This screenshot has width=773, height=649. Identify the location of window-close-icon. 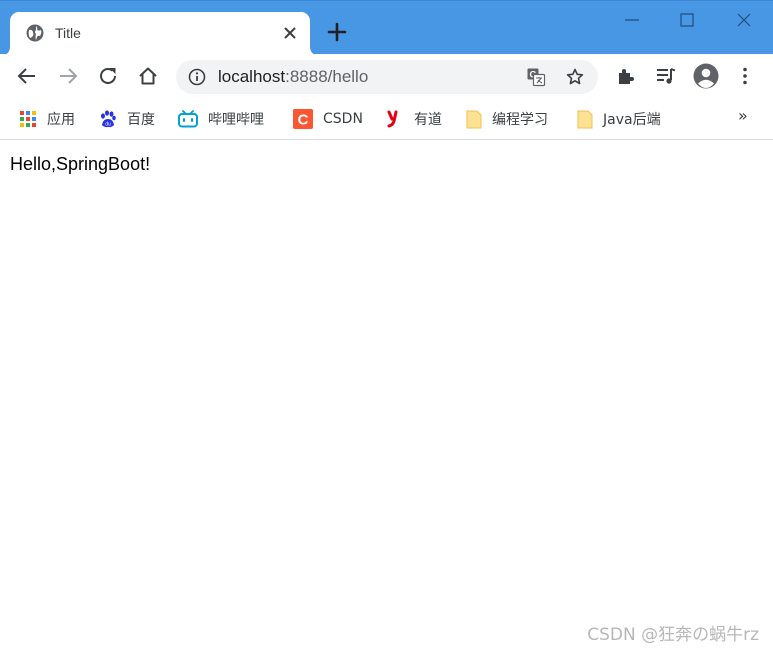
(744, 20).